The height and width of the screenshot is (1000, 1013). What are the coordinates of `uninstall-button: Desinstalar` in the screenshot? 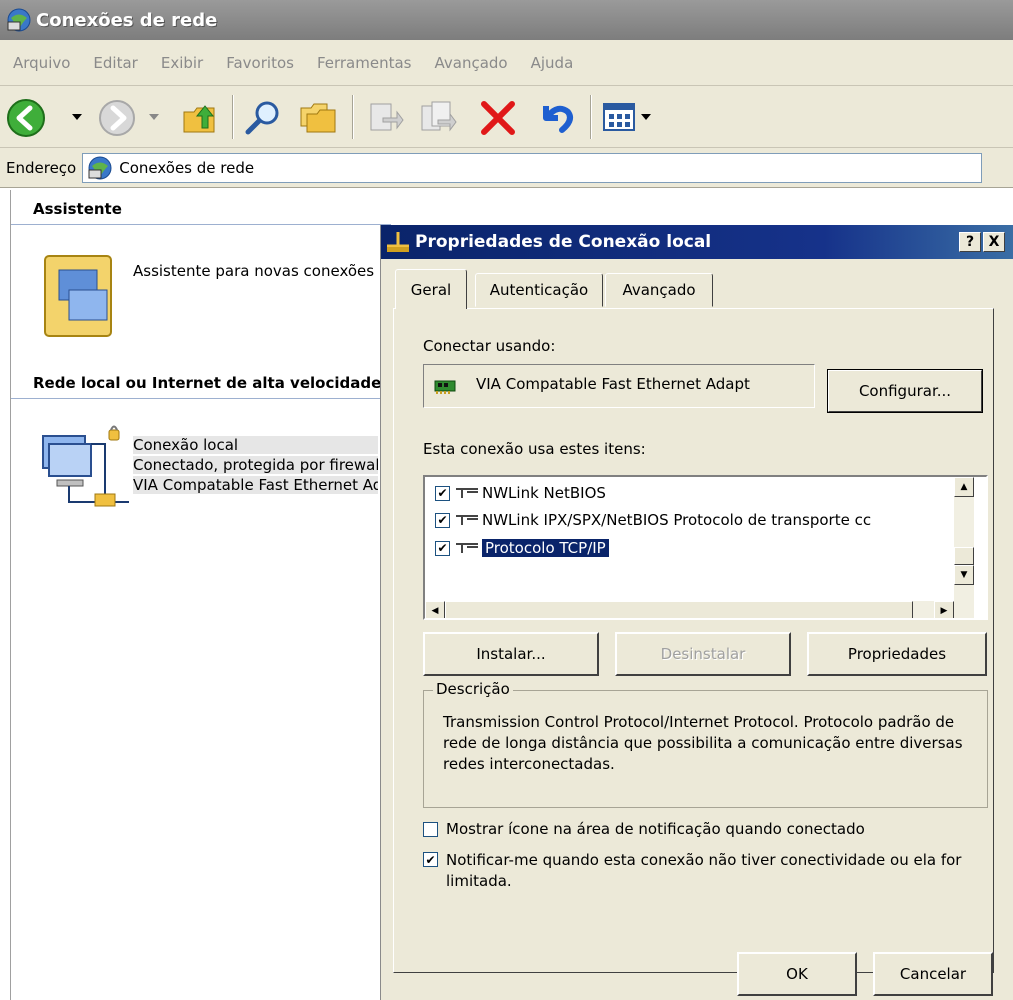 It's located at (703, 654).